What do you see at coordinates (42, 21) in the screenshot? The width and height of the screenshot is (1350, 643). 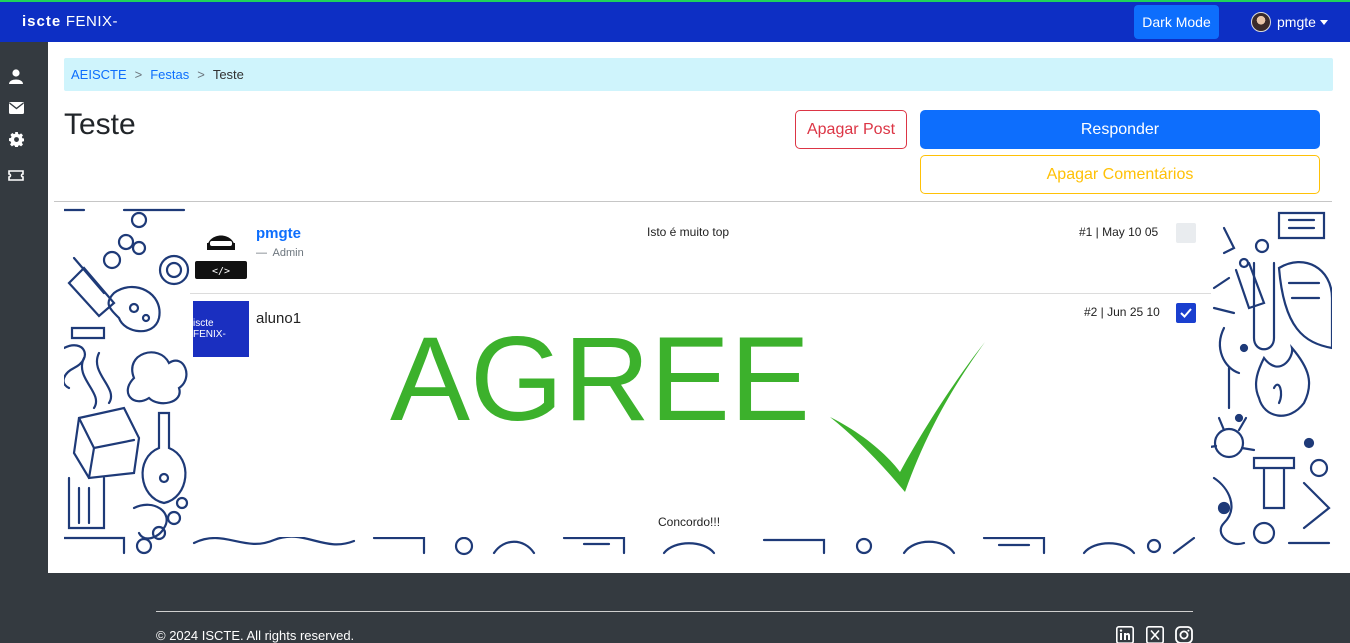 I see `brand-prefix: iscte` at bounding box center [42, 21].